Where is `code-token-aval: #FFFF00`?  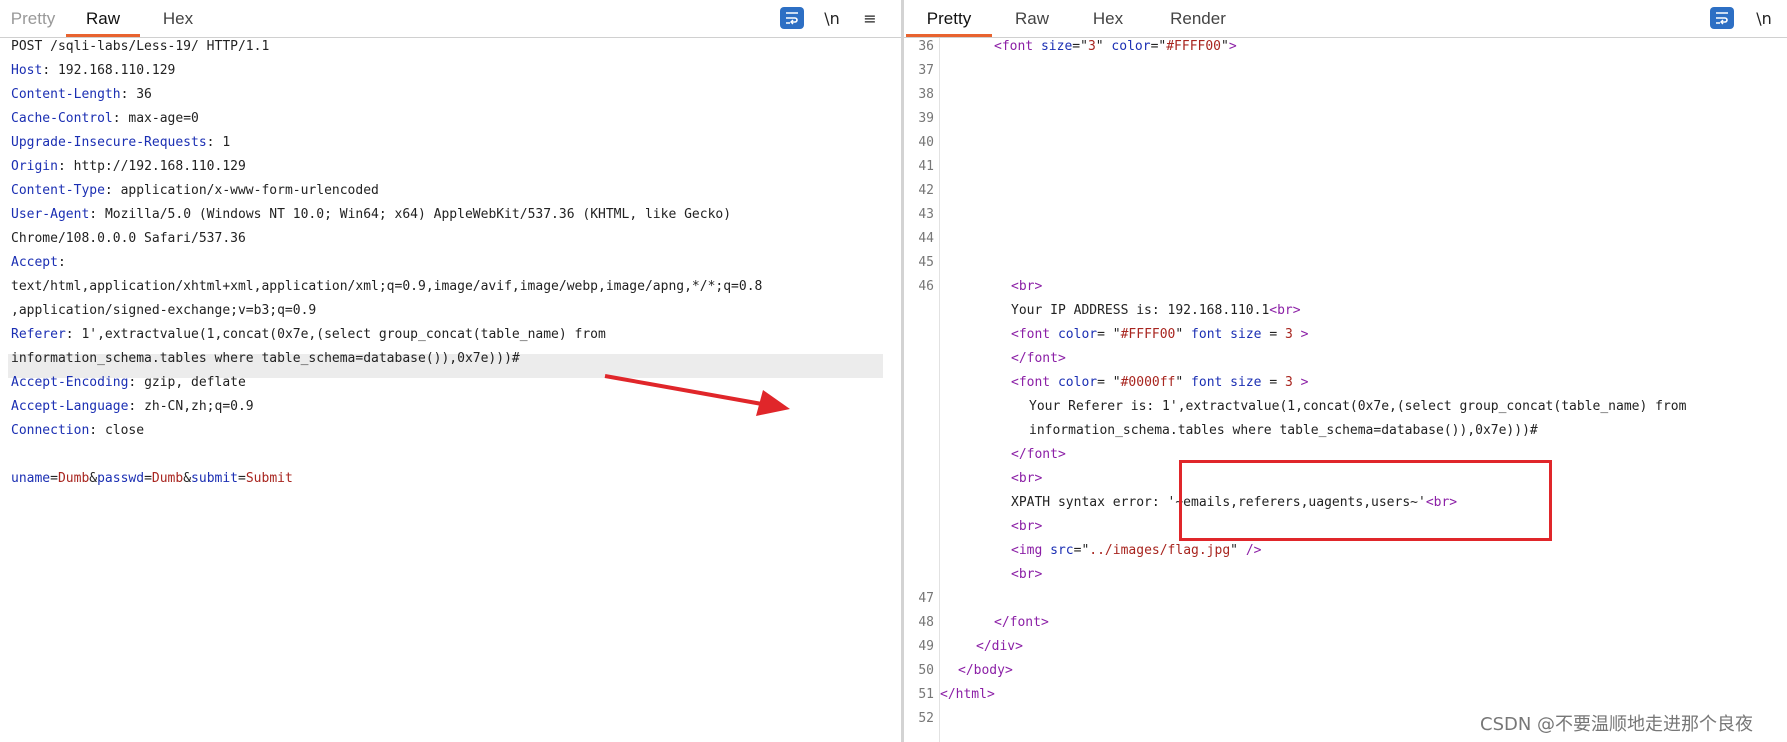
code-token-aval: #FFFF00 is located at coordinates (1194, 46).